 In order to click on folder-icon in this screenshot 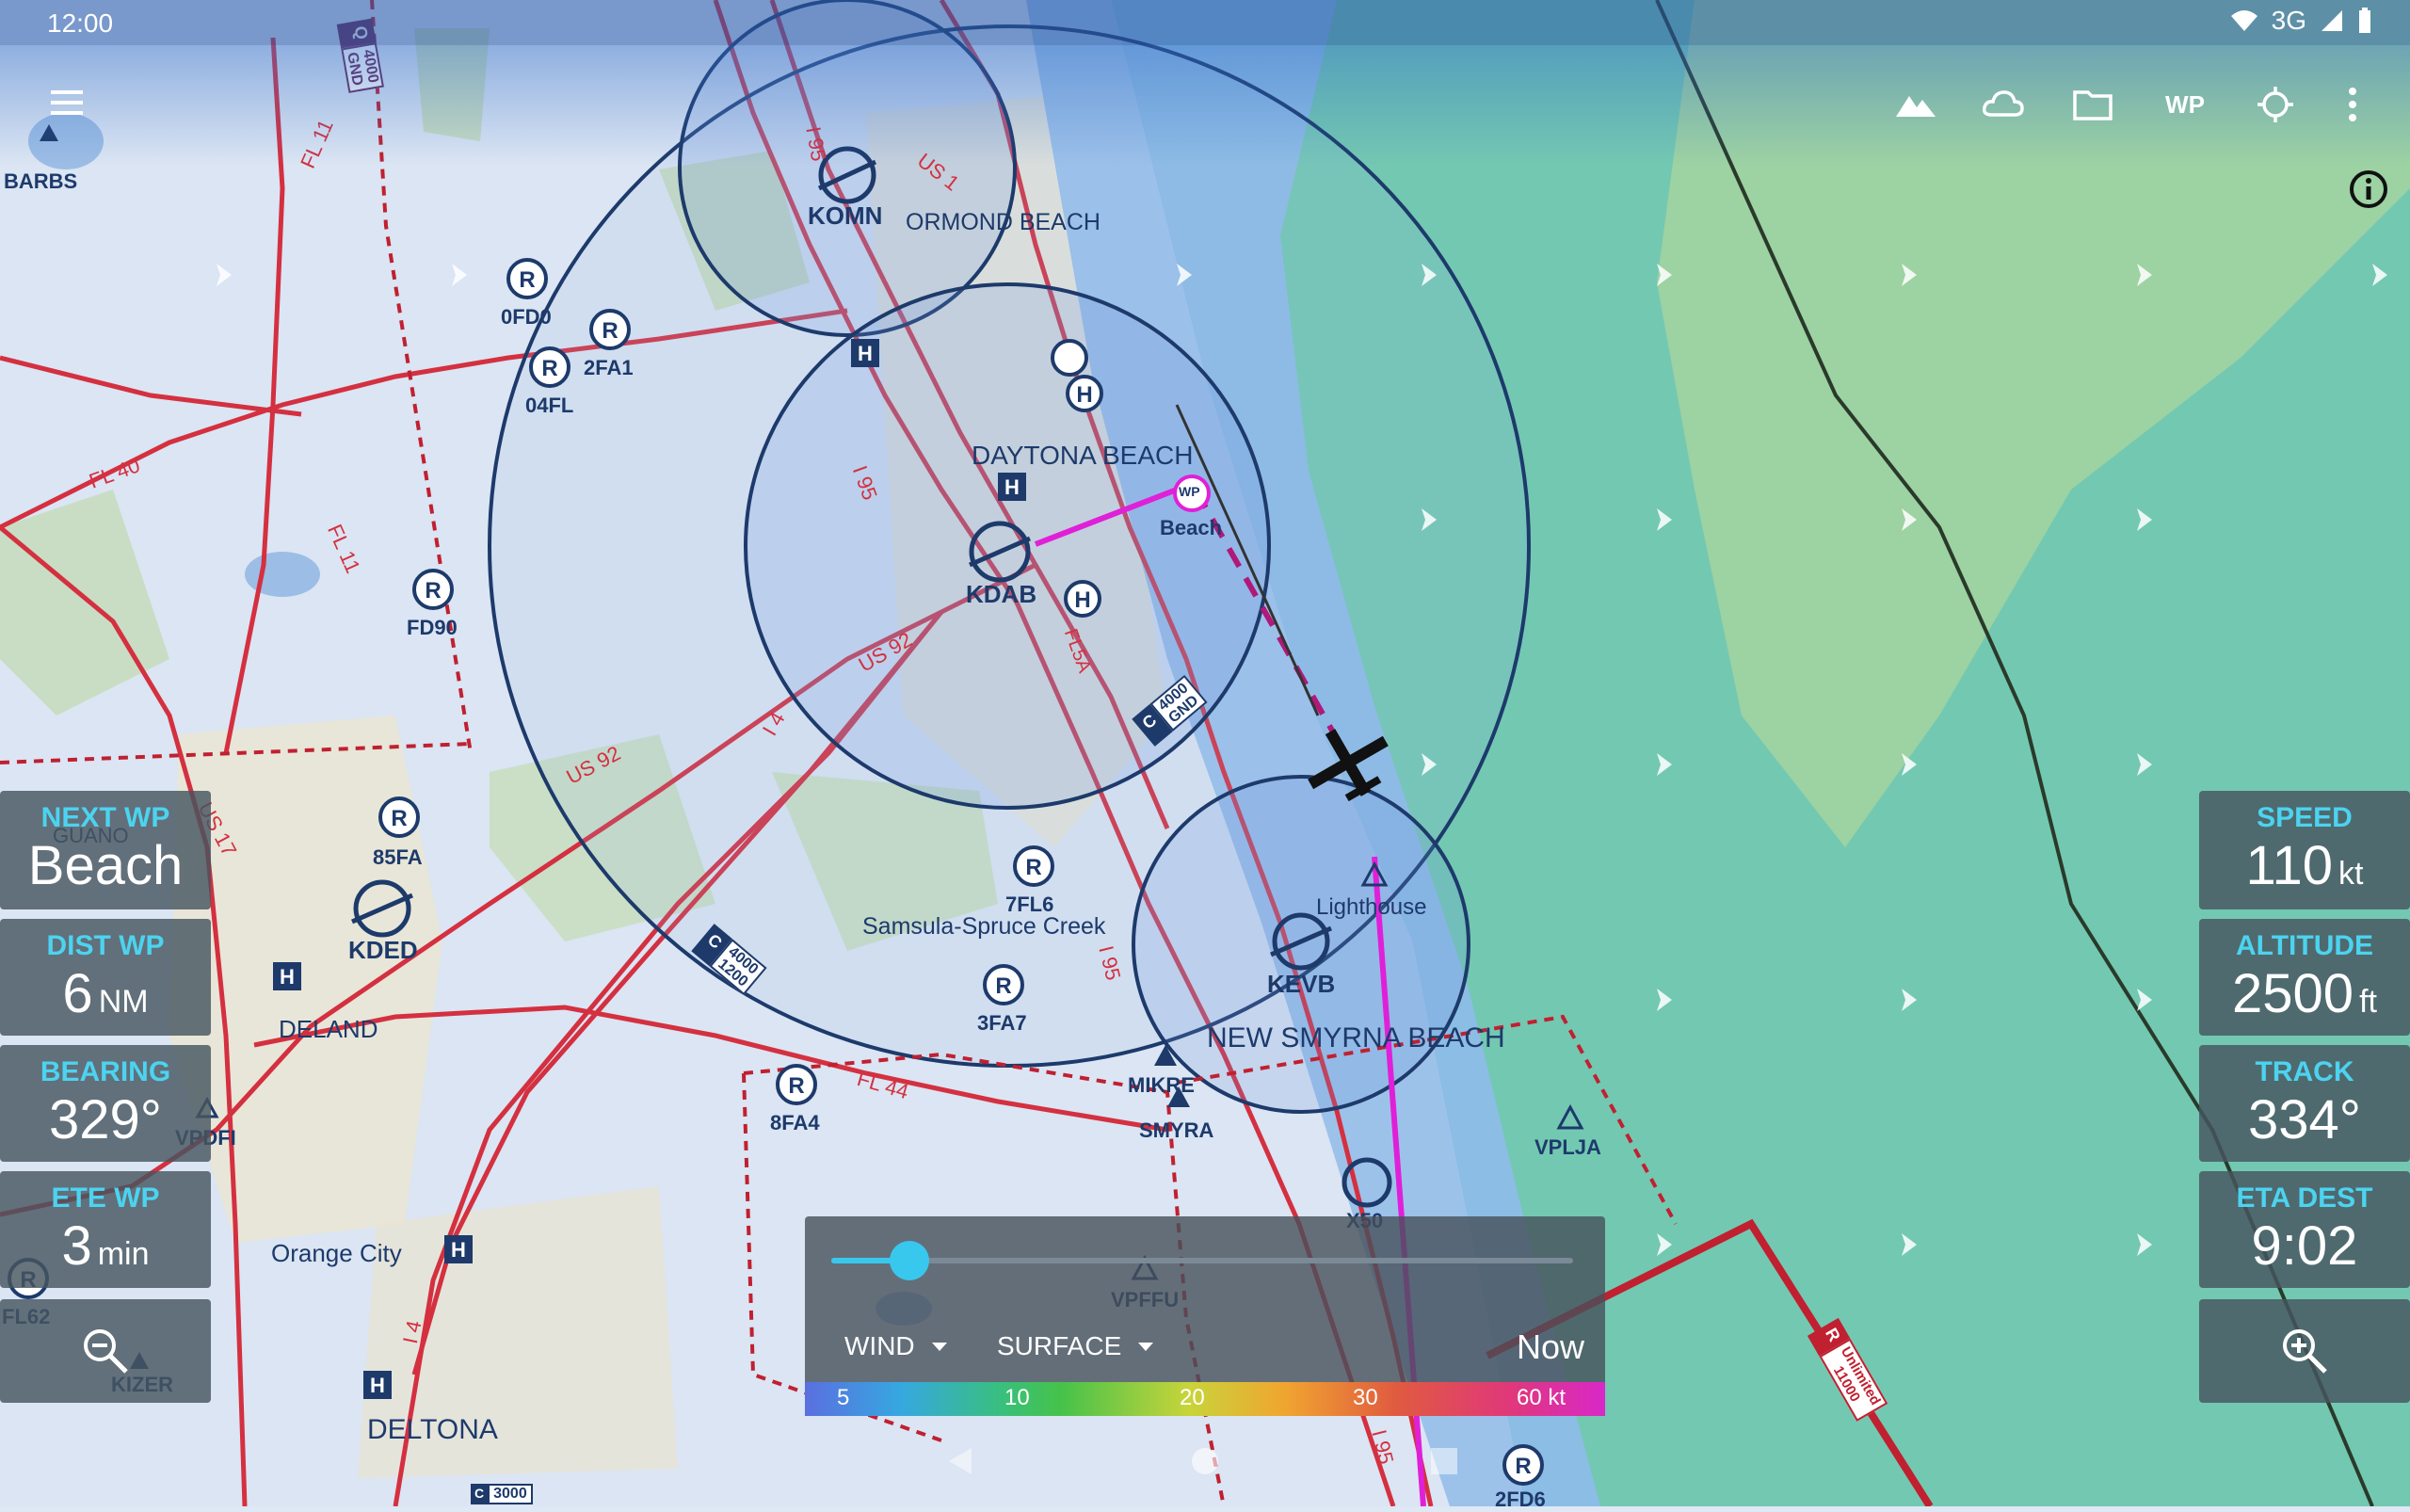, I will do `click(2093, 105)`.